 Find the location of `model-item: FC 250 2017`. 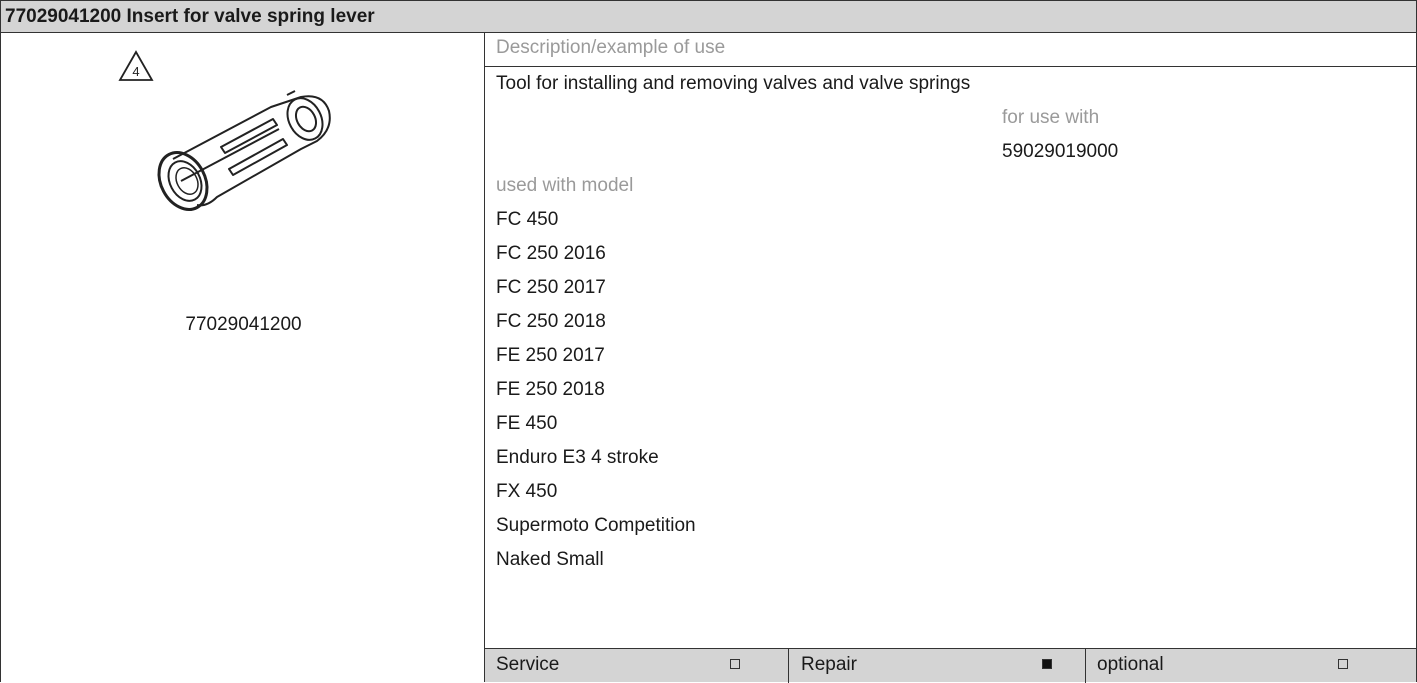

model-item: FC 250 2017 is located at coordinates (551, 287).